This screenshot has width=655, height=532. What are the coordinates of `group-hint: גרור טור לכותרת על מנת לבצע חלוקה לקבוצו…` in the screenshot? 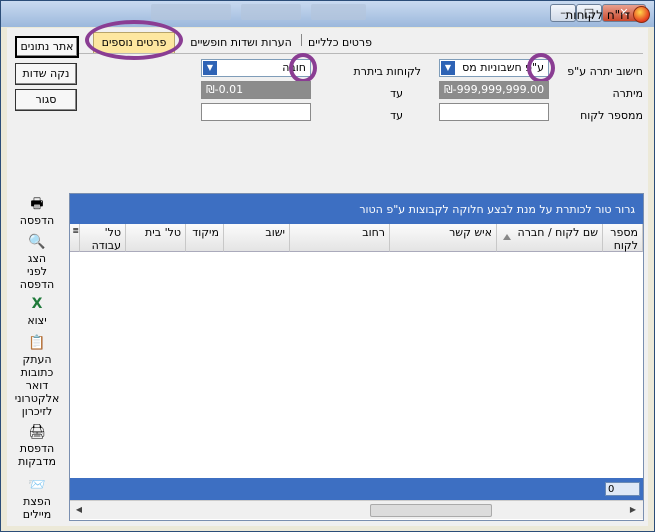 It's located at (497, 209).